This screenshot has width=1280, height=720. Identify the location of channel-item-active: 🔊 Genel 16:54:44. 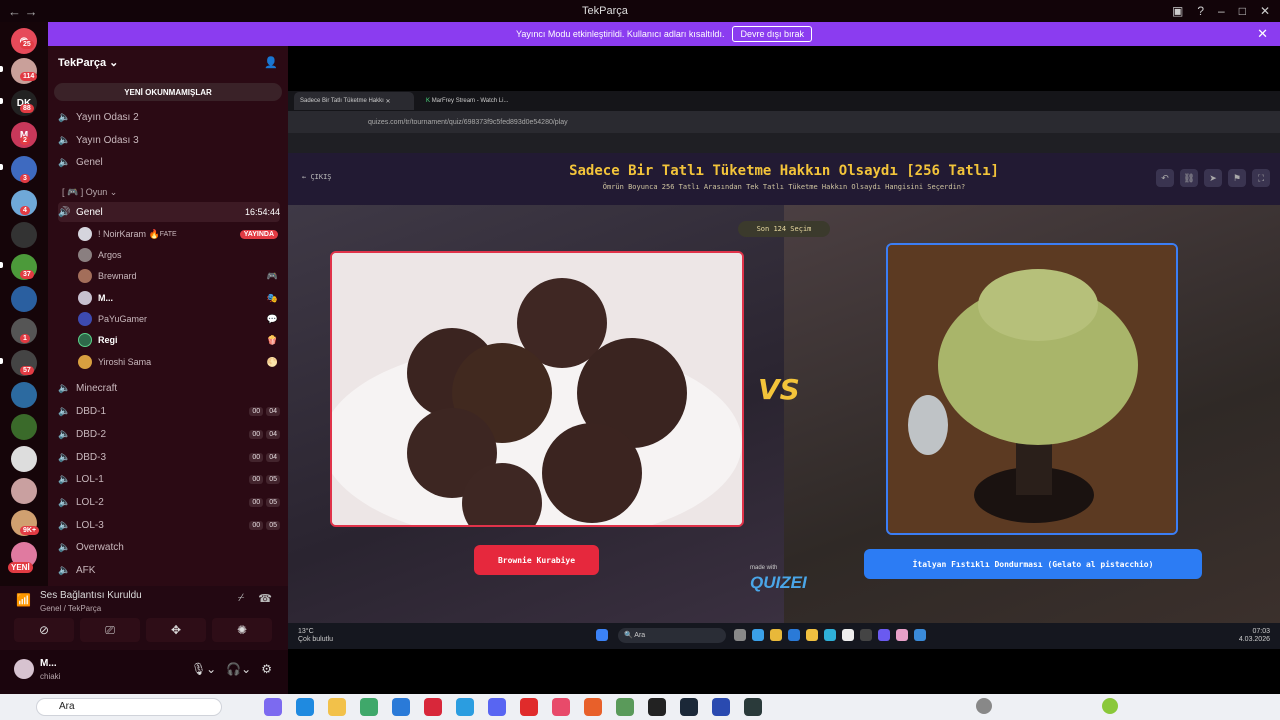
(169, 212).